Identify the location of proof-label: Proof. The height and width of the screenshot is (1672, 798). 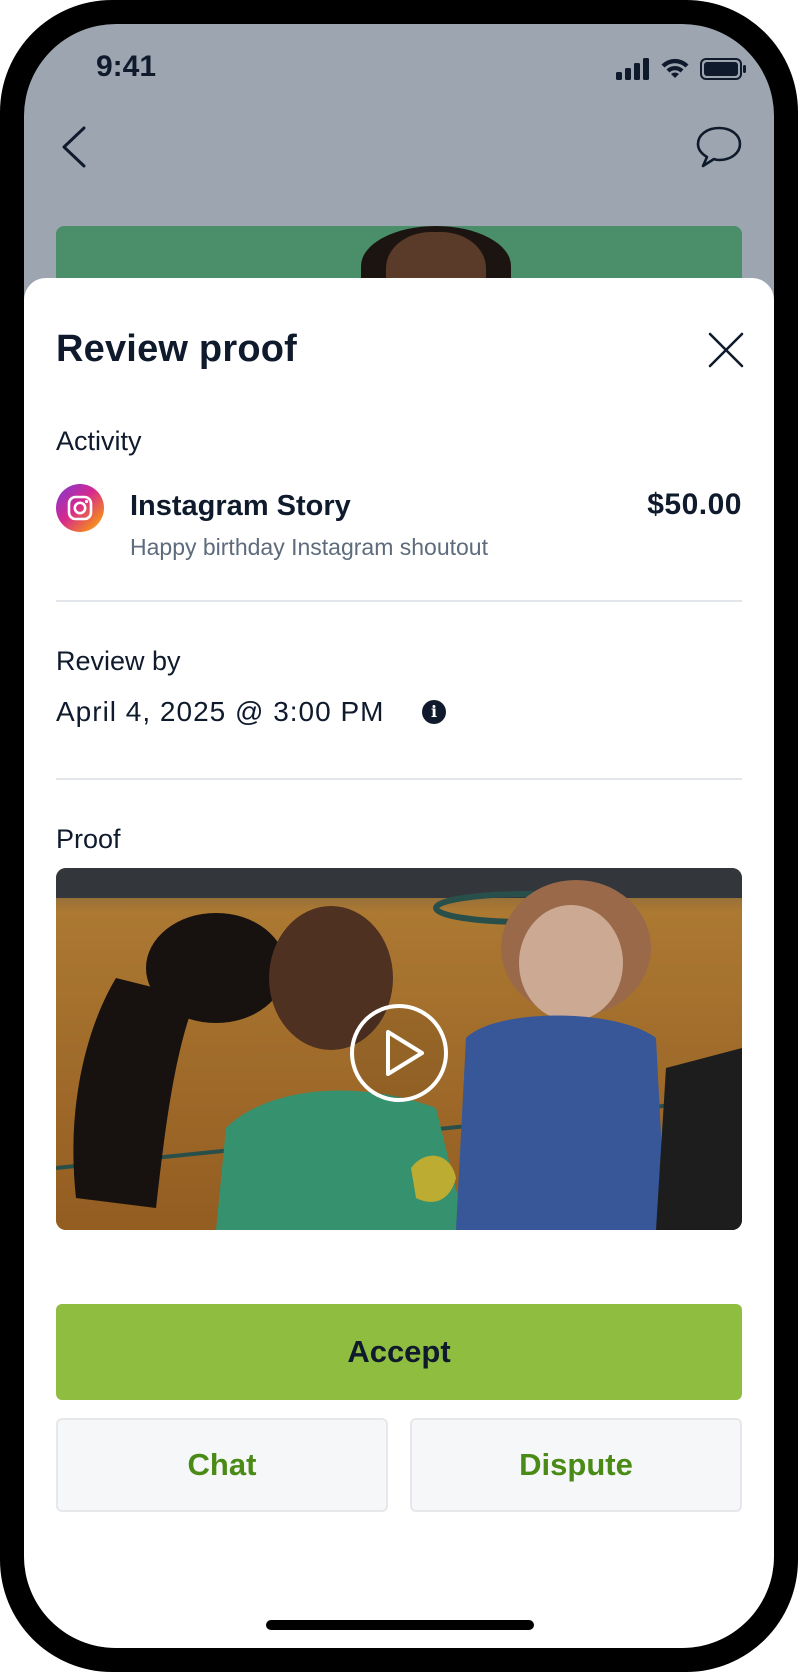
(88, 839).